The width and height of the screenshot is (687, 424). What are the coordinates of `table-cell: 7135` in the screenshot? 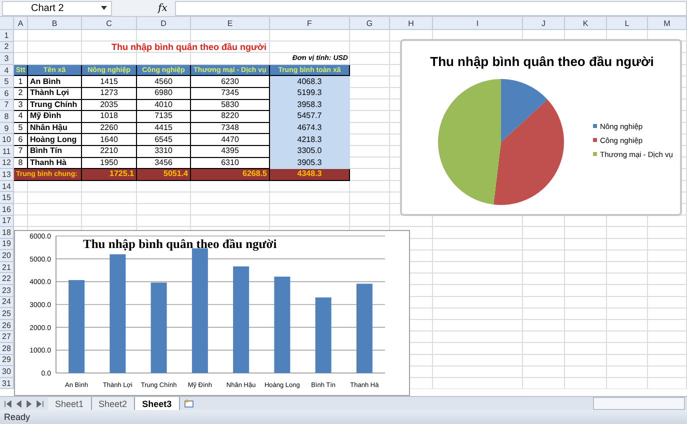 It's located at (164, 117).